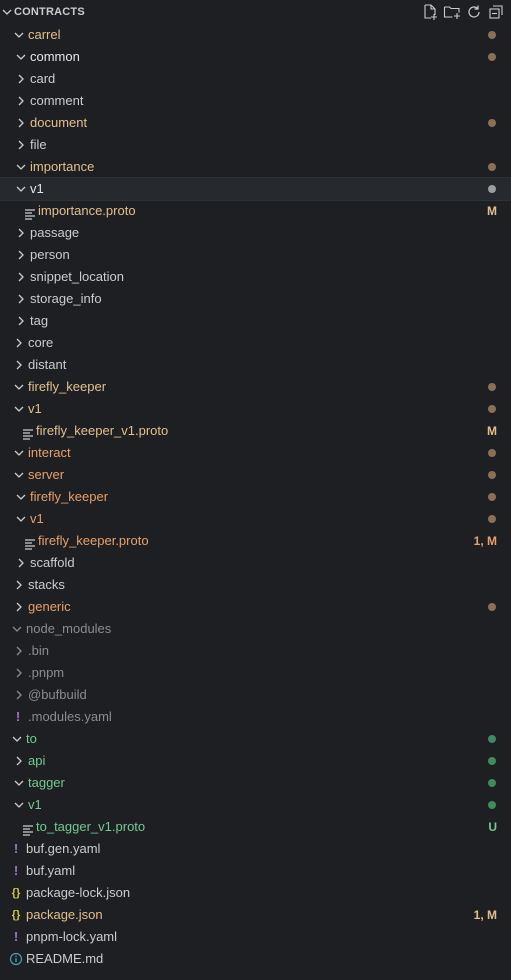  I want to click on tree-item-label: v1, so click(35, 804).